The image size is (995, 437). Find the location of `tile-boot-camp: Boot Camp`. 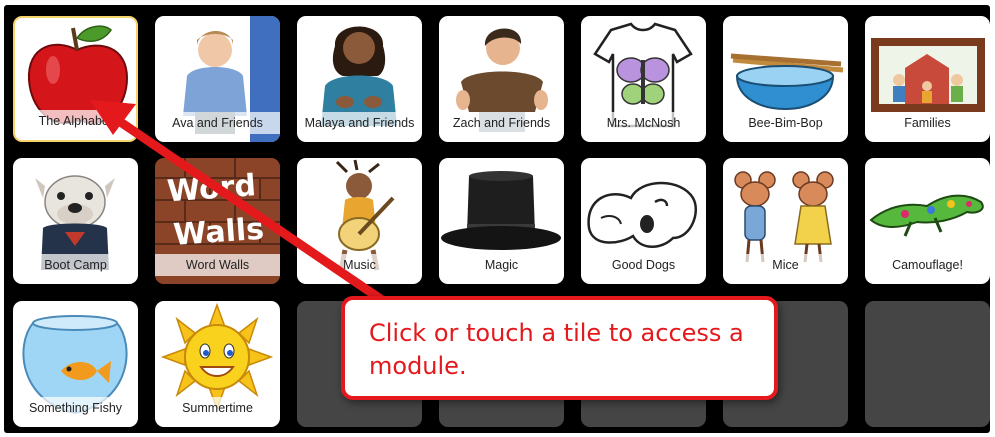

tile-boot-camp: Boot Camp is located at coordinates (75, 221).